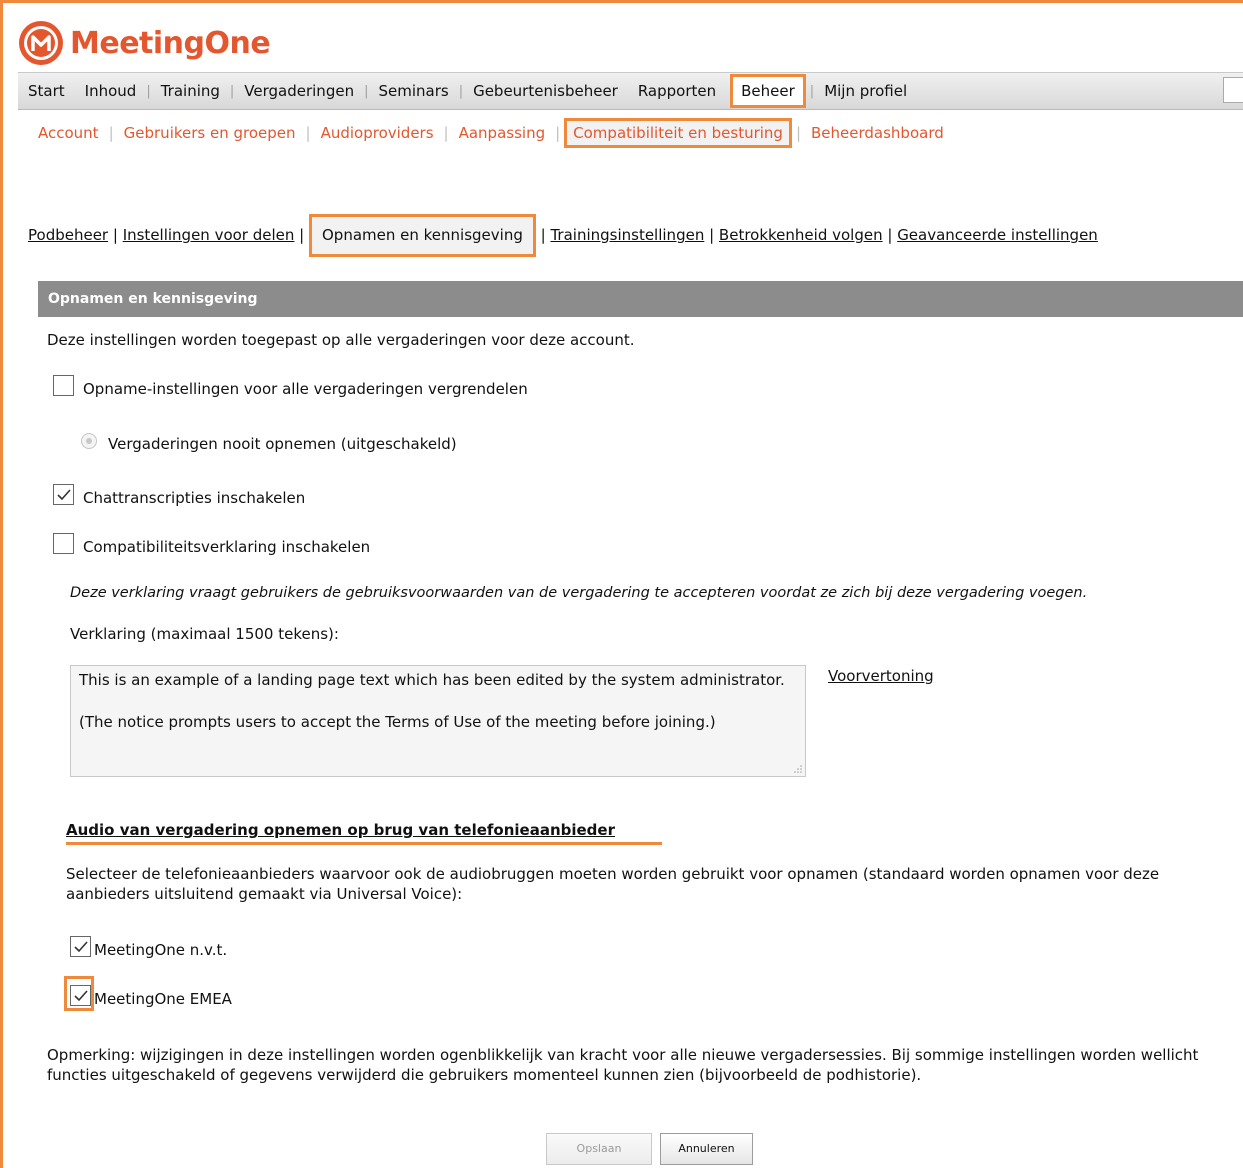  I want to click on never-record-radio, so click(89, 441).